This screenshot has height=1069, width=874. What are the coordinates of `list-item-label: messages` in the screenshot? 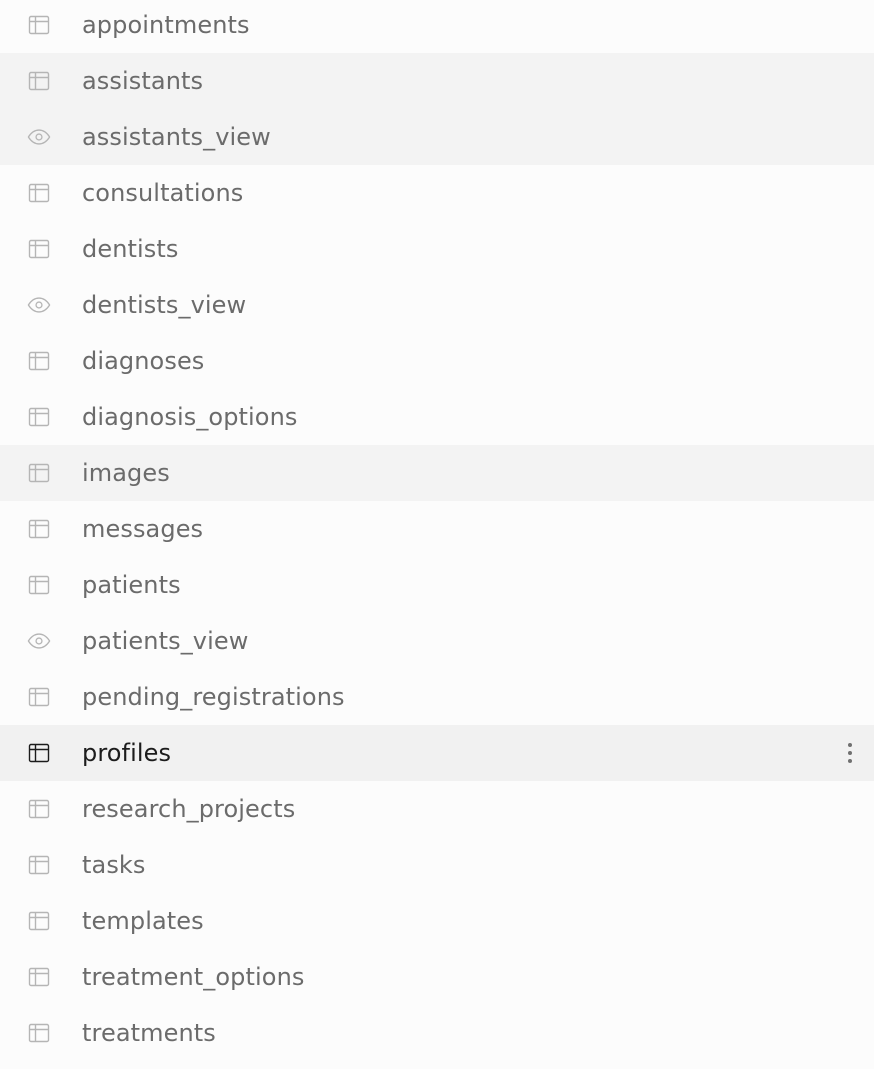 It's located at (143, 529).